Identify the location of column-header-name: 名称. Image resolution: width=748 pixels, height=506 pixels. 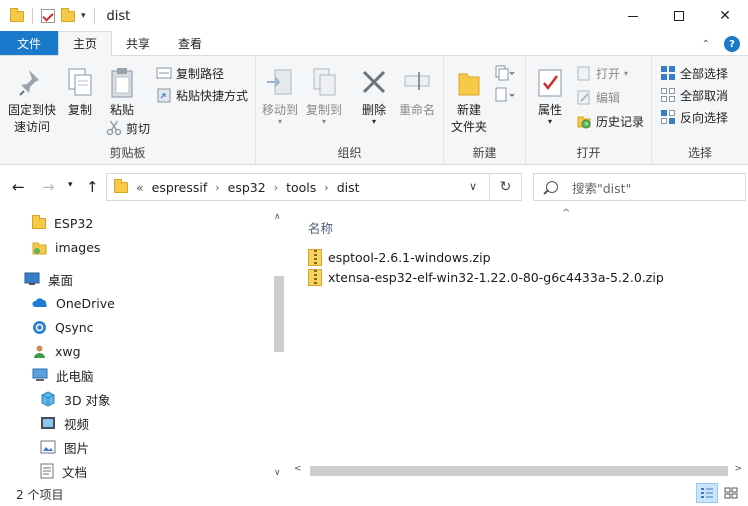
(320, 227).